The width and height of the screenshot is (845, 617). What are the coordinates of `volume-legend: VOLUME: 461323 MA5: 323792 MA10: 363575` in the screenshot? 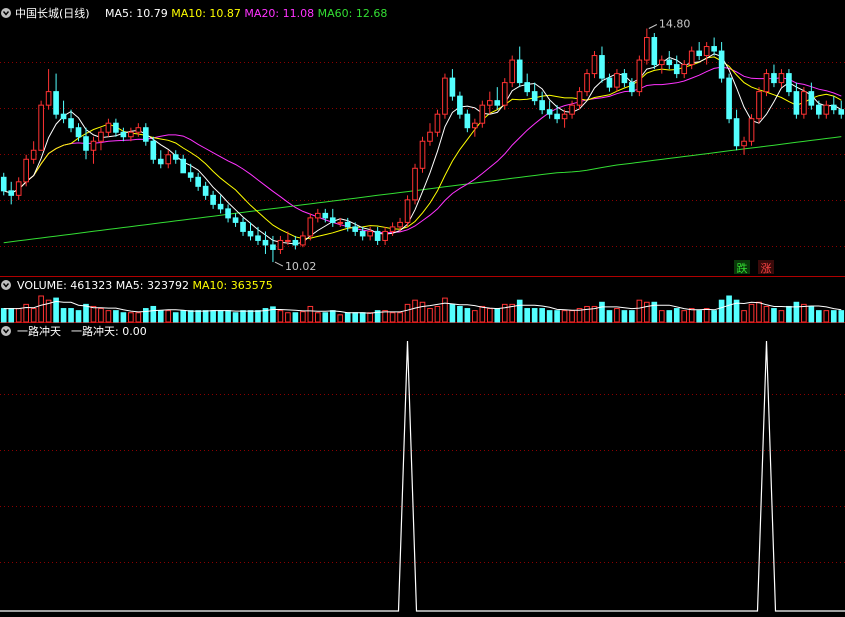 It's located at (145, 285).